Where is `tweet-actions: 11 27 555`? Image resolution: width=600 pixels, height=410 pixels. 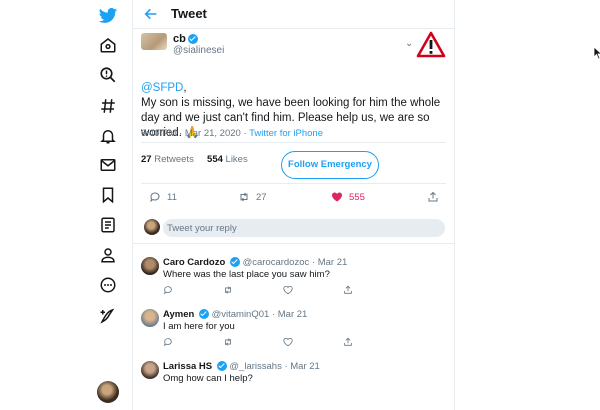
tweet-actions: 11 27 555 is located at coordinates (293, 200).